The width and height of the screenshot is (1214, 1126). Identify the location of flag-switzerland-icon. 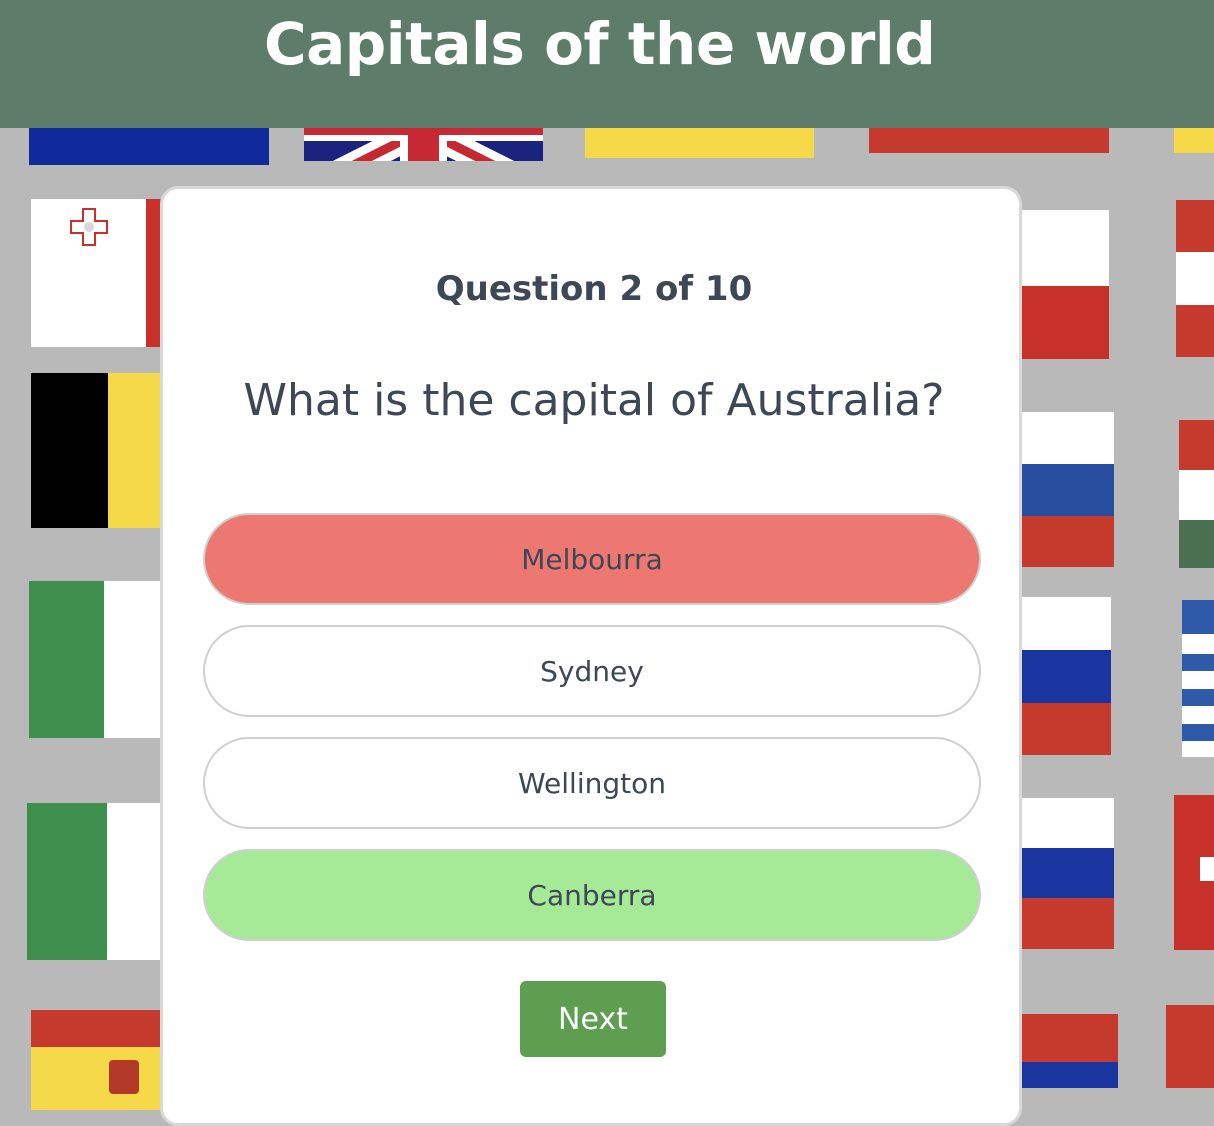
(1194, 872).